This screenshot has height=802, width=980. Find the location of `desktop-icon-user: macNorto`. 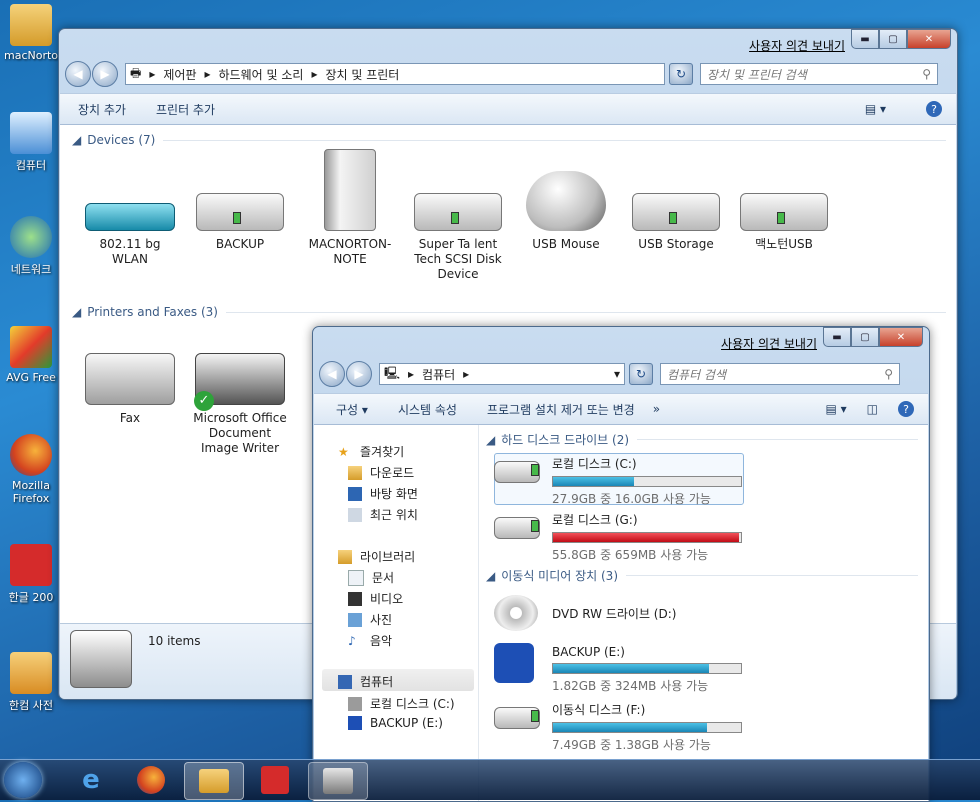

desktop-icon-user: macNorto is located at coordinates (31, 33).